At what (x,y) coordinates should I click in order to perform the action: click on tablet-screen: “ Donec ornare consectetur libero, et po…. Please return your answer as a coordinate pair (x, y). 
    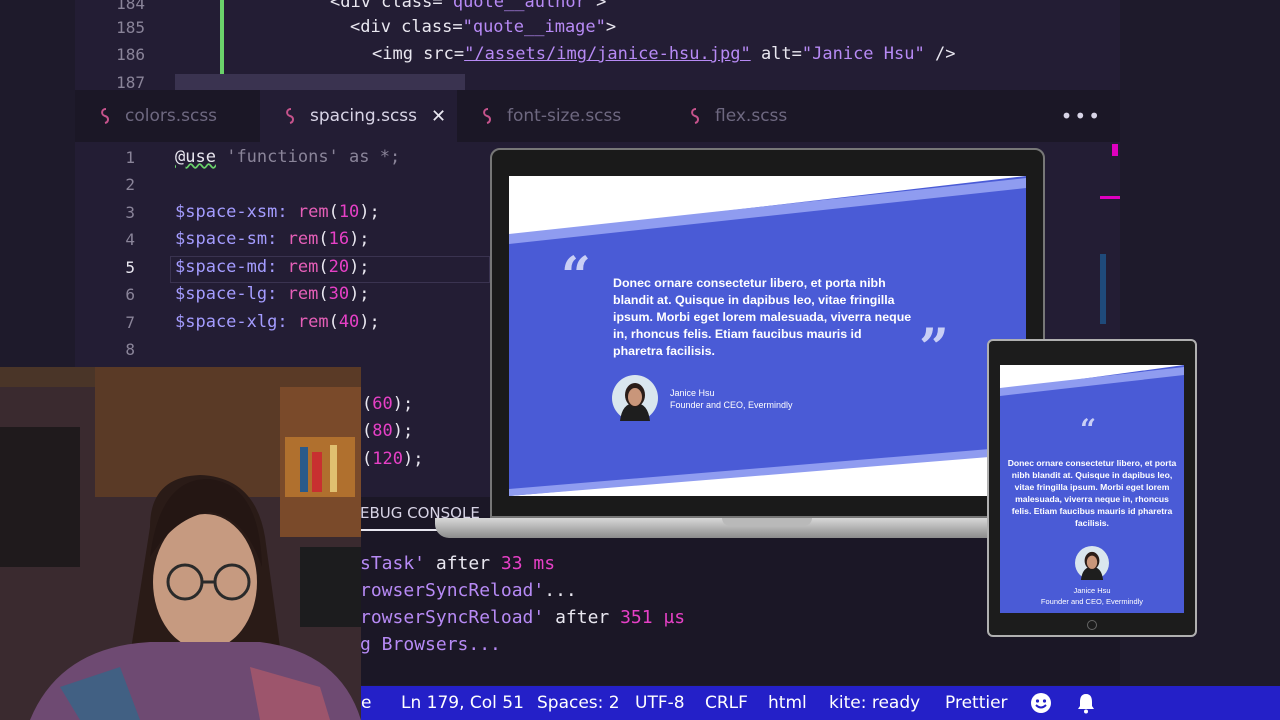
    Looking at the image, I should click on (1092, 489).